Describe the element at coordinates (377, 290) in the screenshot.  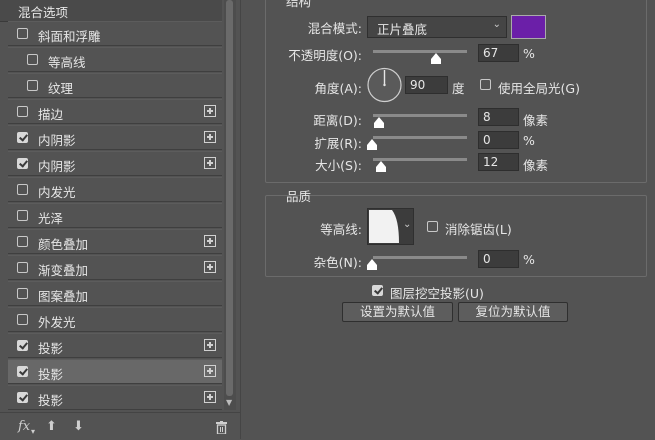
I see `knockout-checkbox` at that location.